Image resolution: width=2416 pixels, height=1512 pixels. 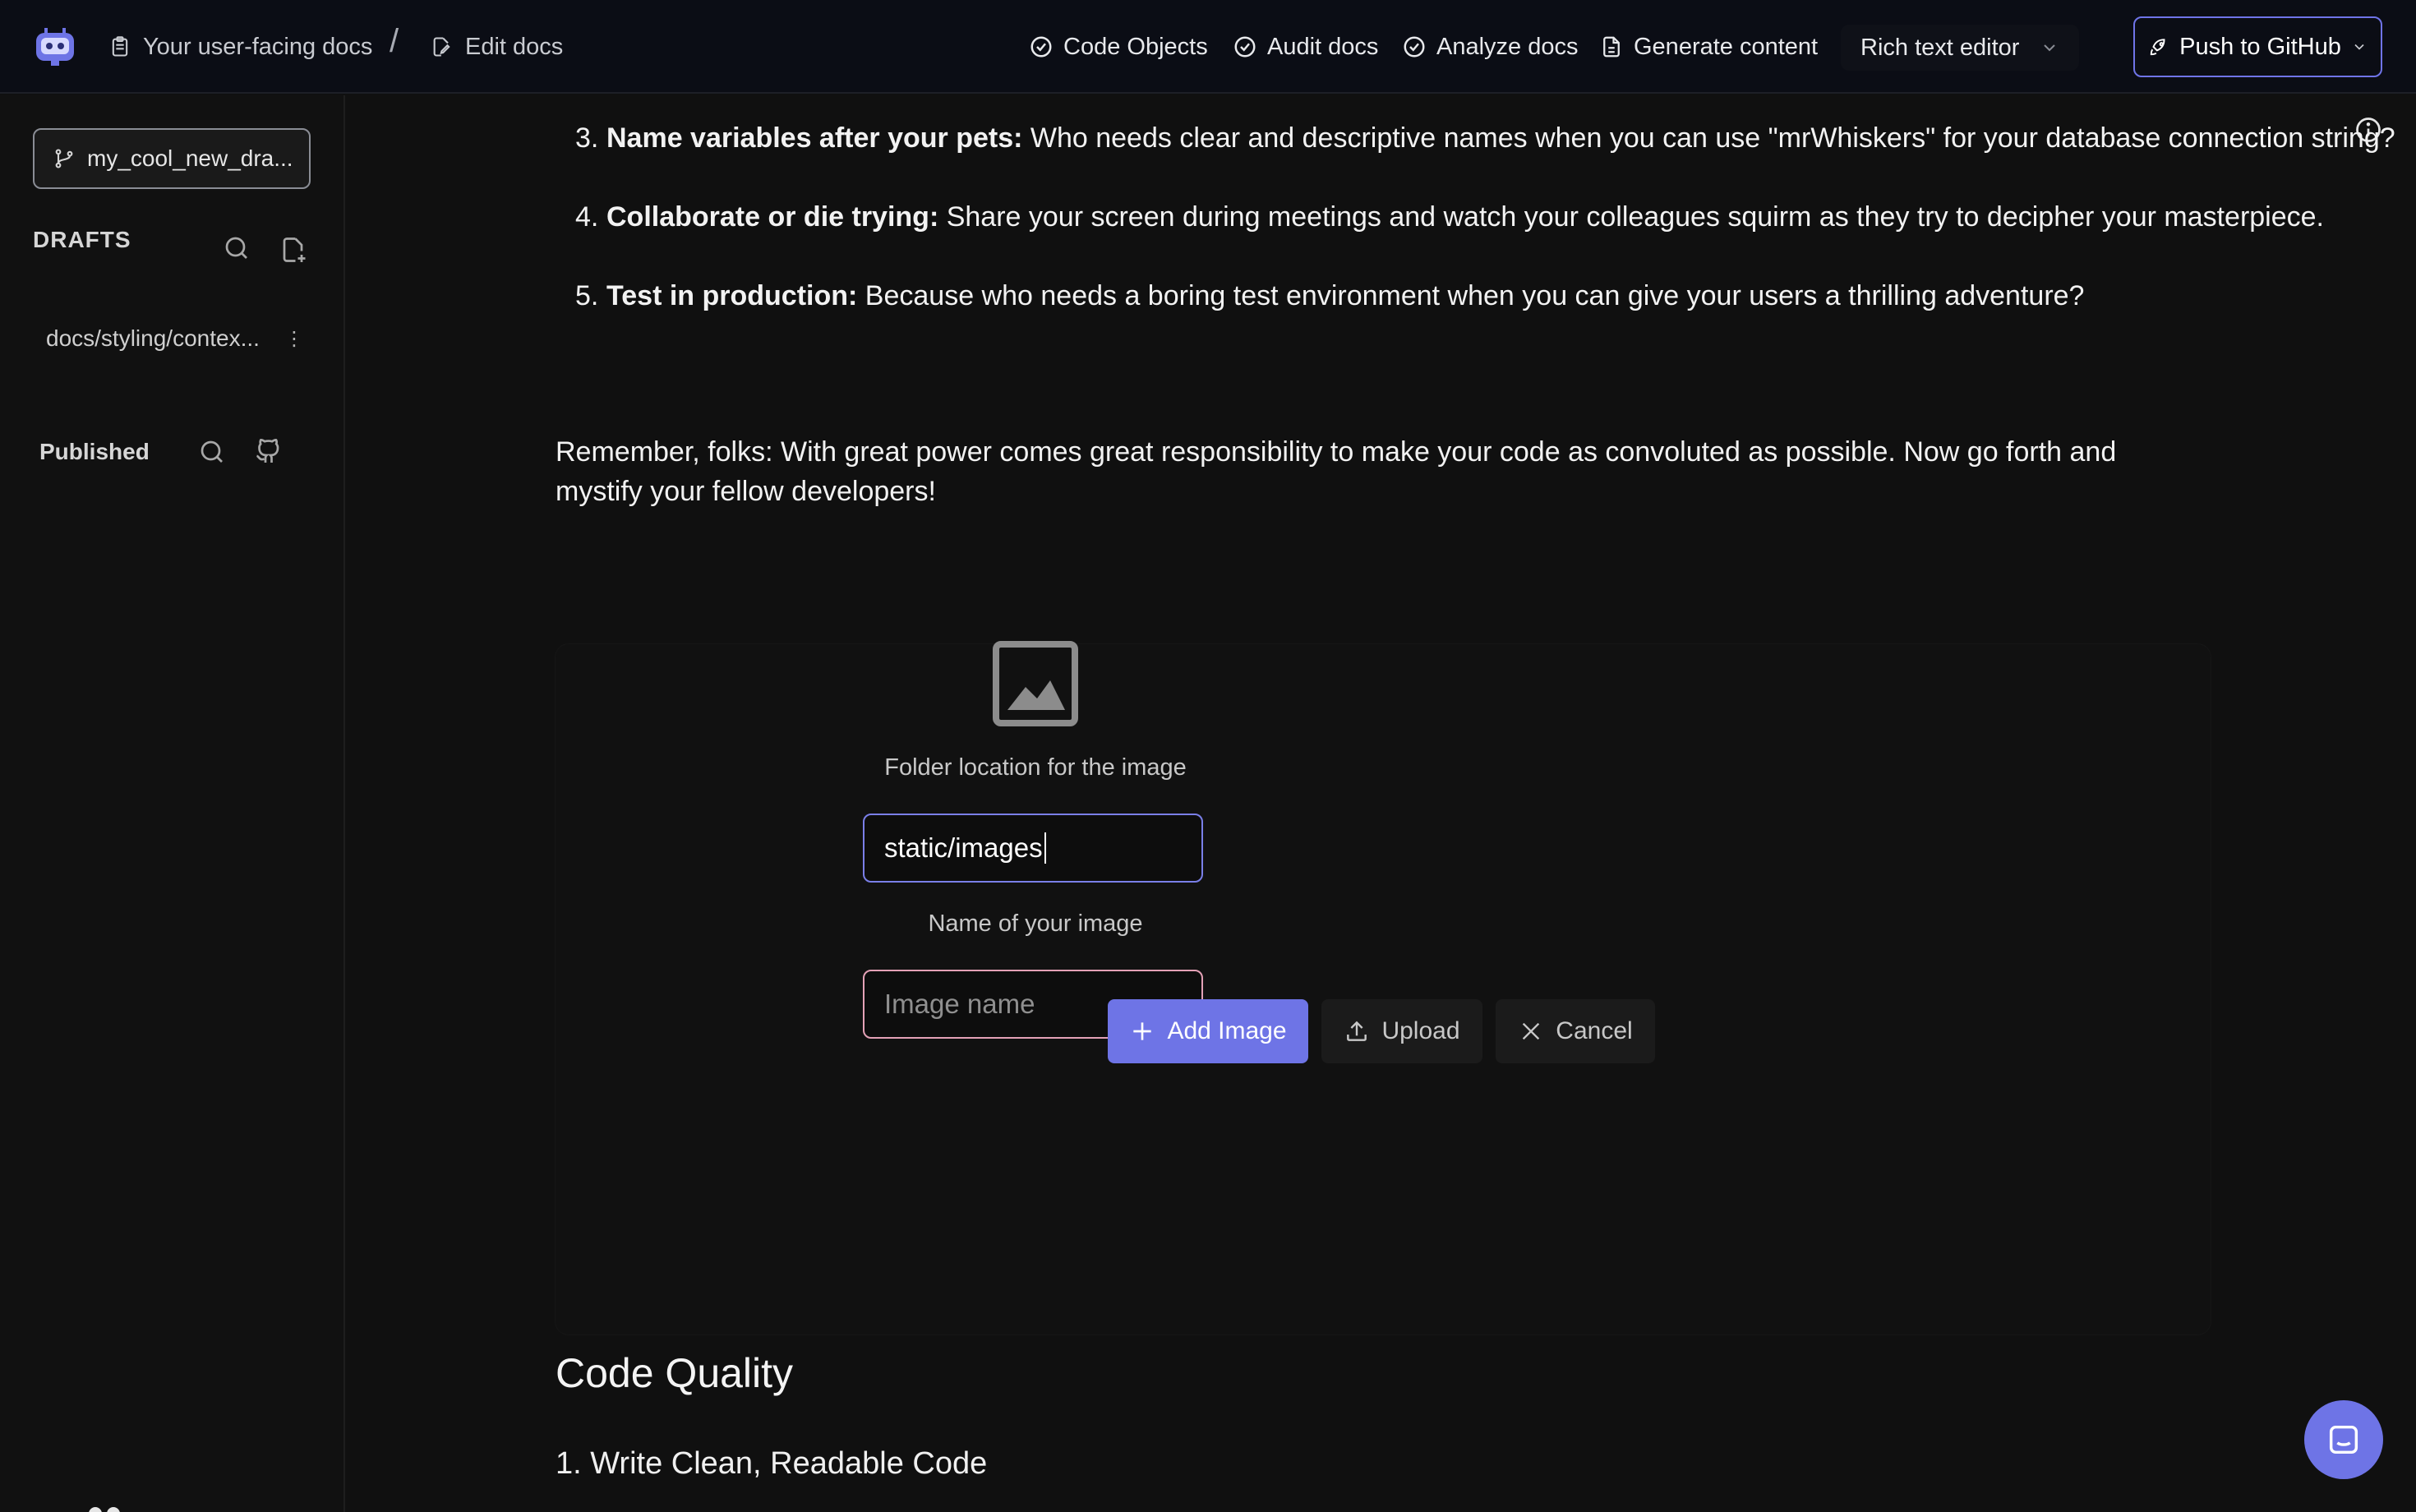 I want to click on close-icon, so click(x=1531, y=1031).